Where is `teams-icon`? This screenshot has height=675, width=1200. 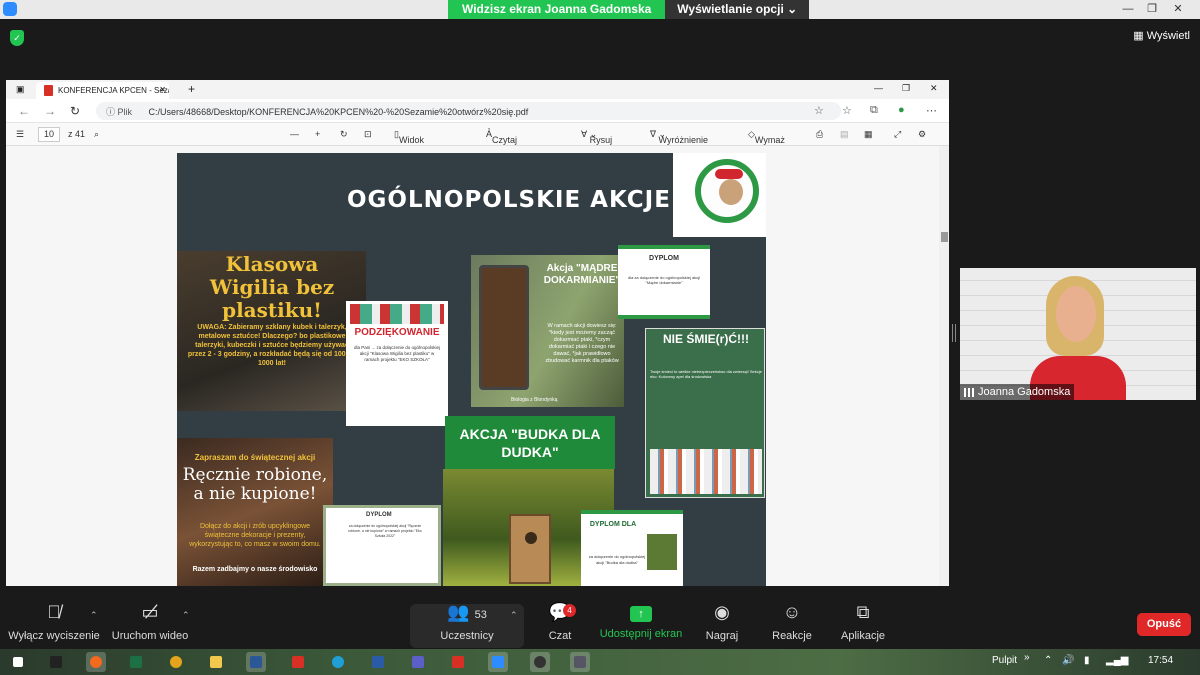 teams-icon is located at coordinates (418, 662).